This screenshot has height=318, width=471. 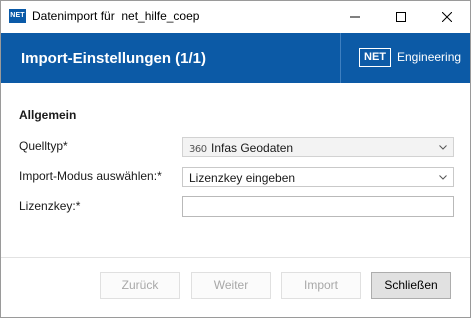 What do you see at coordinates (90, 176) in the screenshot?
I see `import-modus-label: Import-Modus auswählen:*` at bounding box center [90, 176].